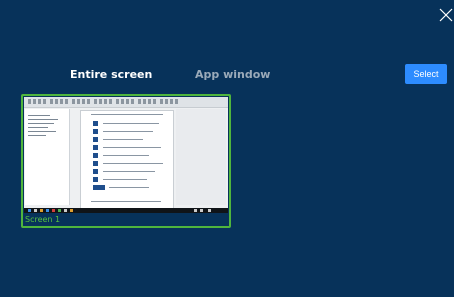  I want to click on preview-document-page, so click(127, 159).